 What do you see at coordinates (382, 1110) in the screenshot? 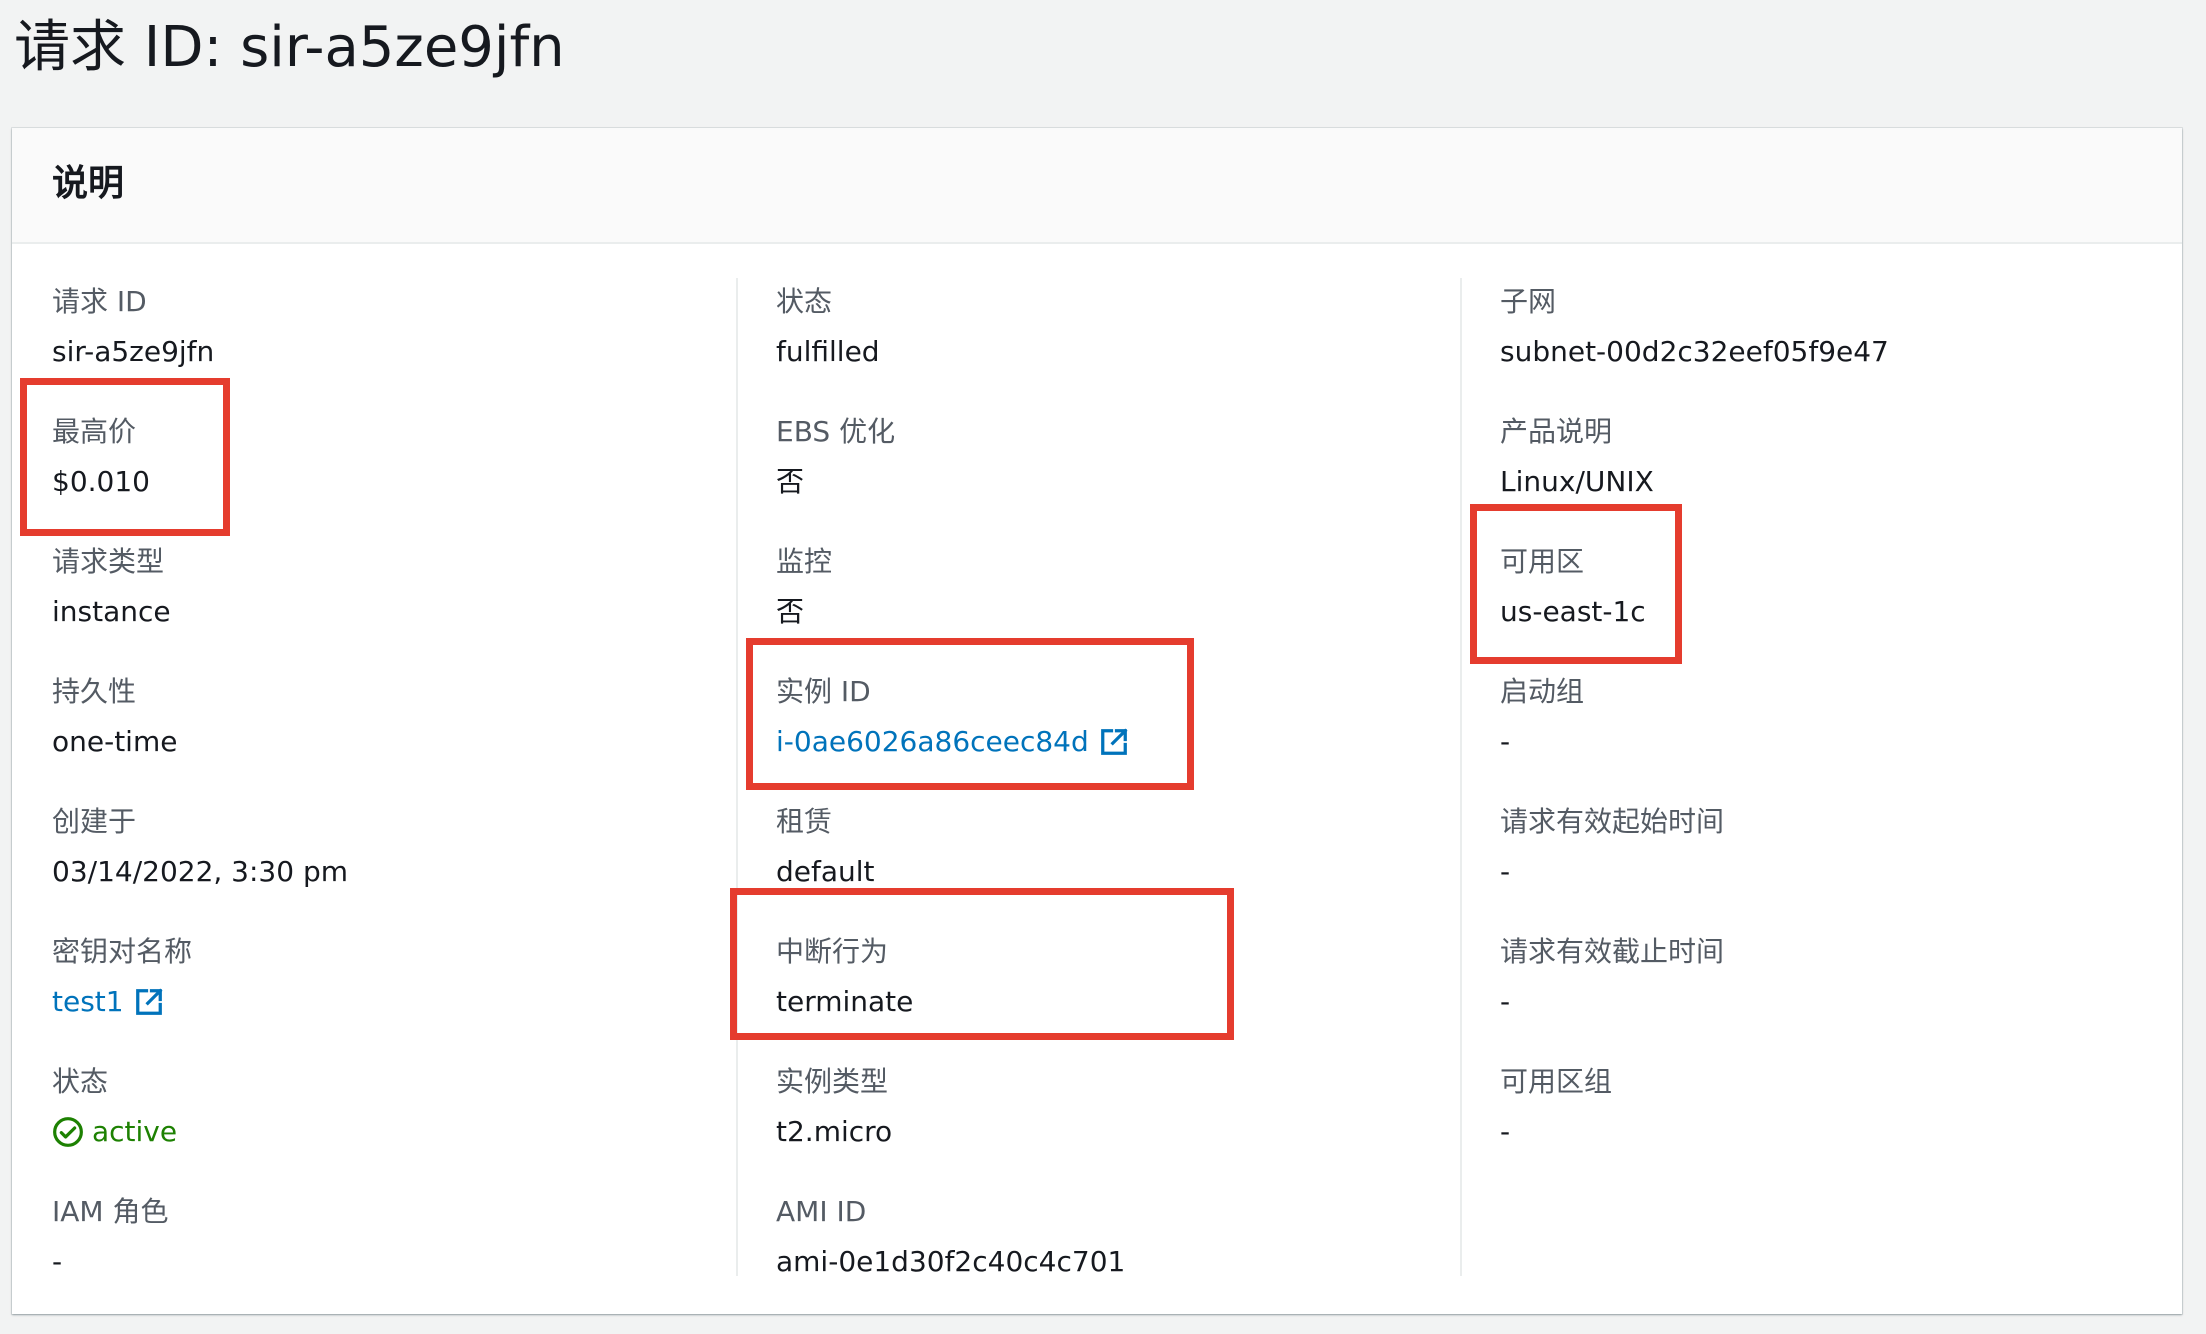
I see `field-status: 状态 active` at bounding box center [382, 1110].